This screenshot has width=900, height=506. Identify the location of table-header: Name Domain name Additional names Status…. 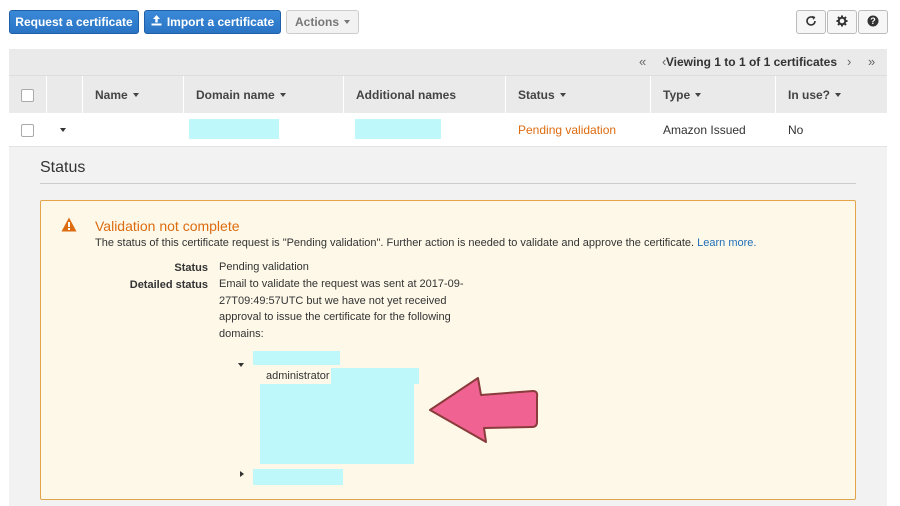
(448, 94).